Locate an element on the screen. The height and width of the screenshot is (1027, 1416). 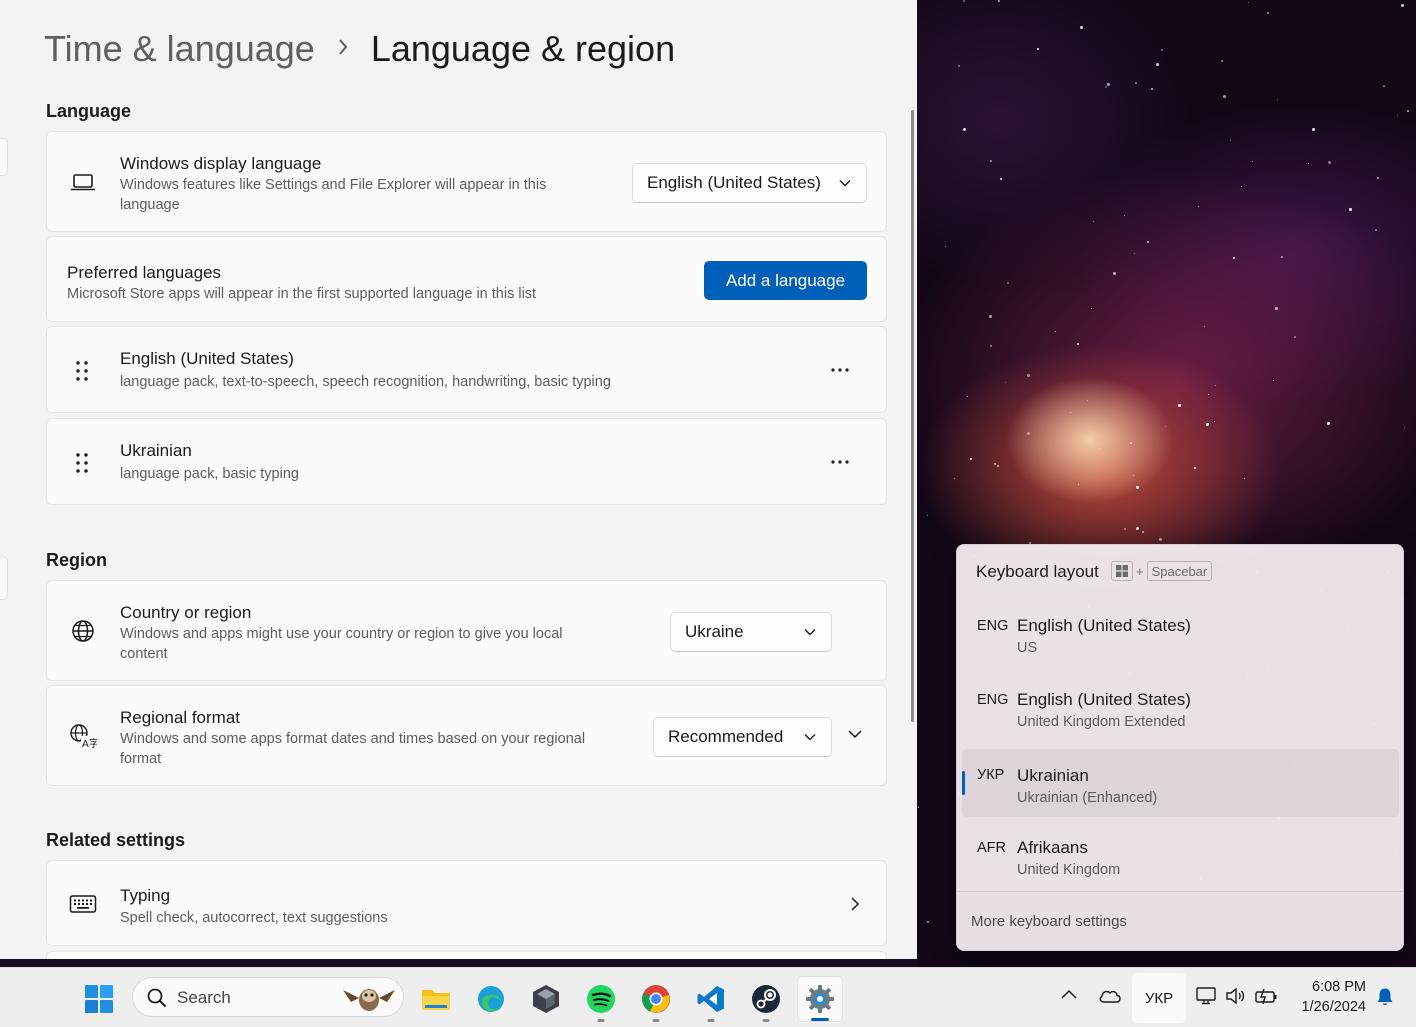
start-icon is located at coordinates (99, 999).